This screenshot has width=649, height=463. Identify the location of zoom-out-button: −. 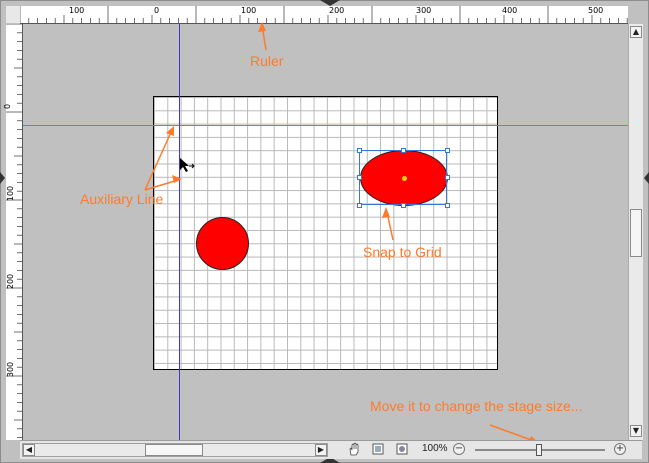
(459, 449).